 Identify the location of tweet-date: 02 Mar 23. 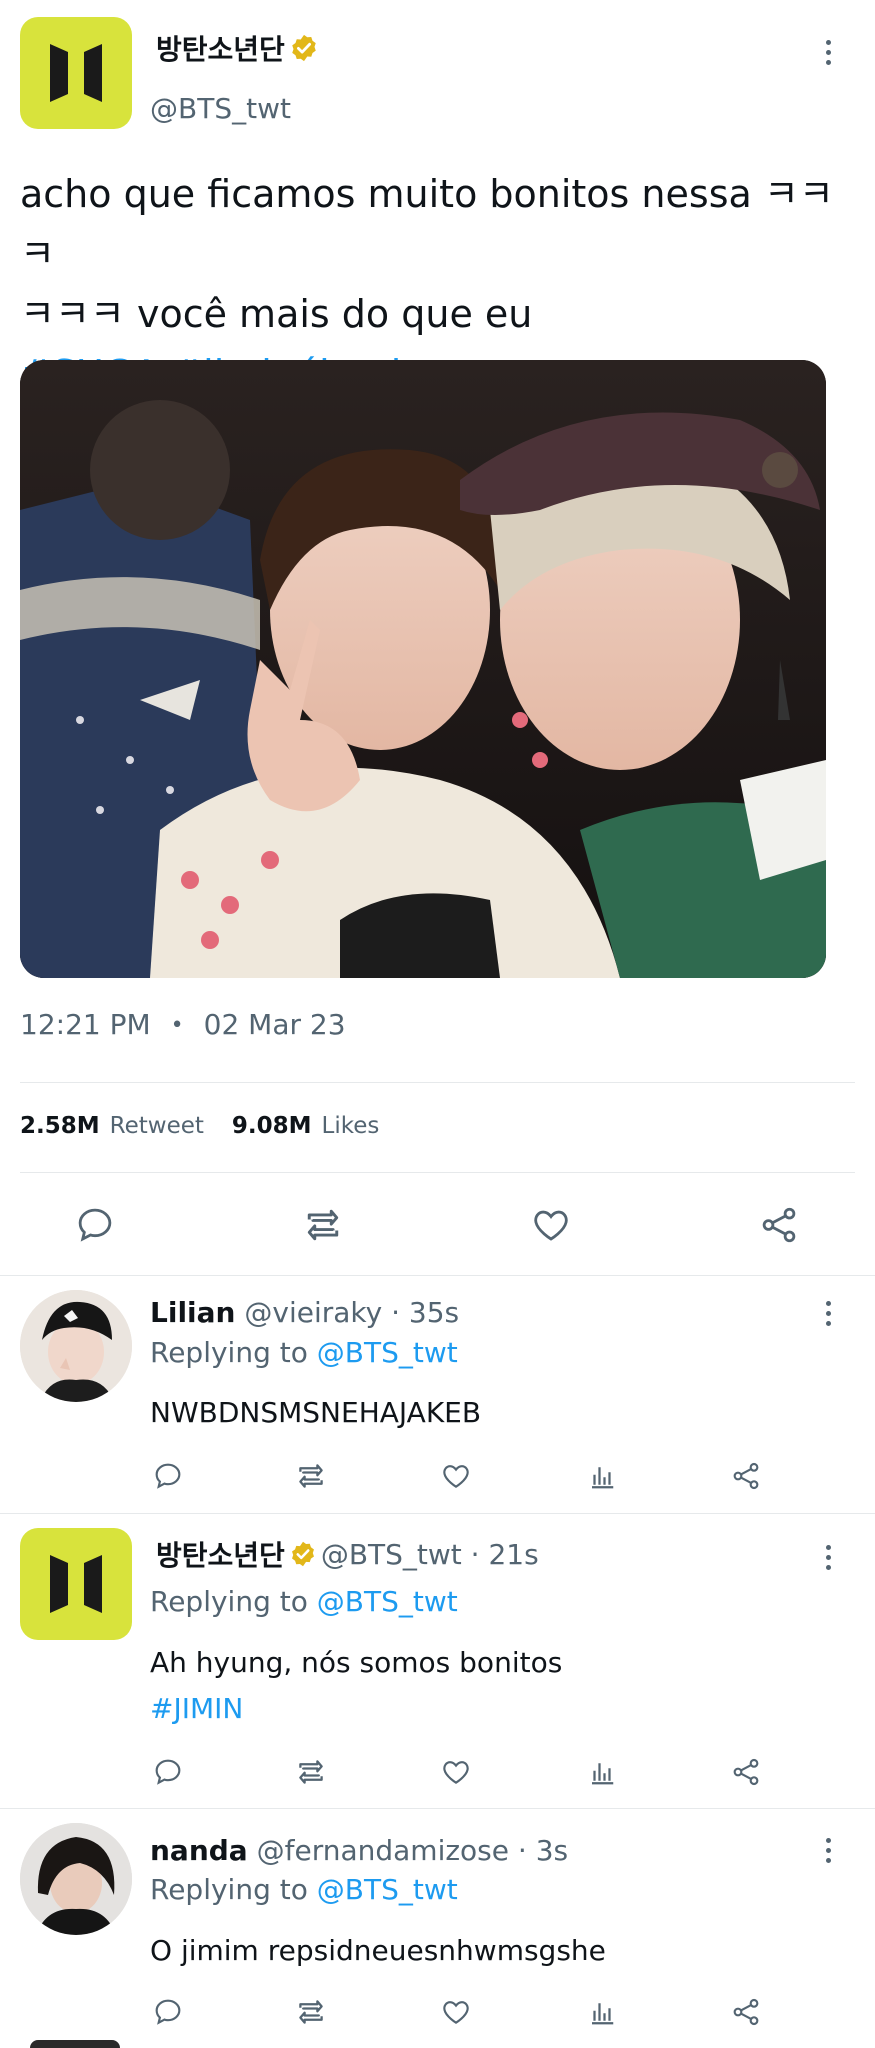
(274, 1024).